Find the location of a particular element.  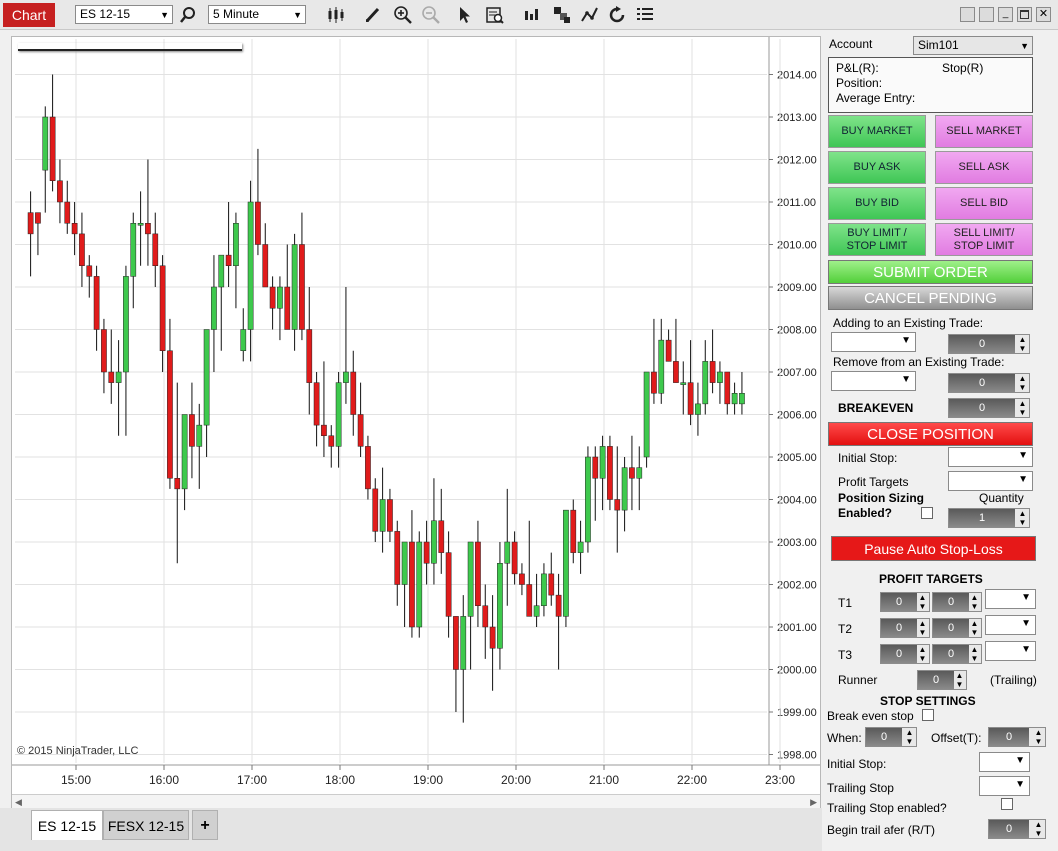

y-tick-label: 2006.00 is located at coordinates (797, 416).